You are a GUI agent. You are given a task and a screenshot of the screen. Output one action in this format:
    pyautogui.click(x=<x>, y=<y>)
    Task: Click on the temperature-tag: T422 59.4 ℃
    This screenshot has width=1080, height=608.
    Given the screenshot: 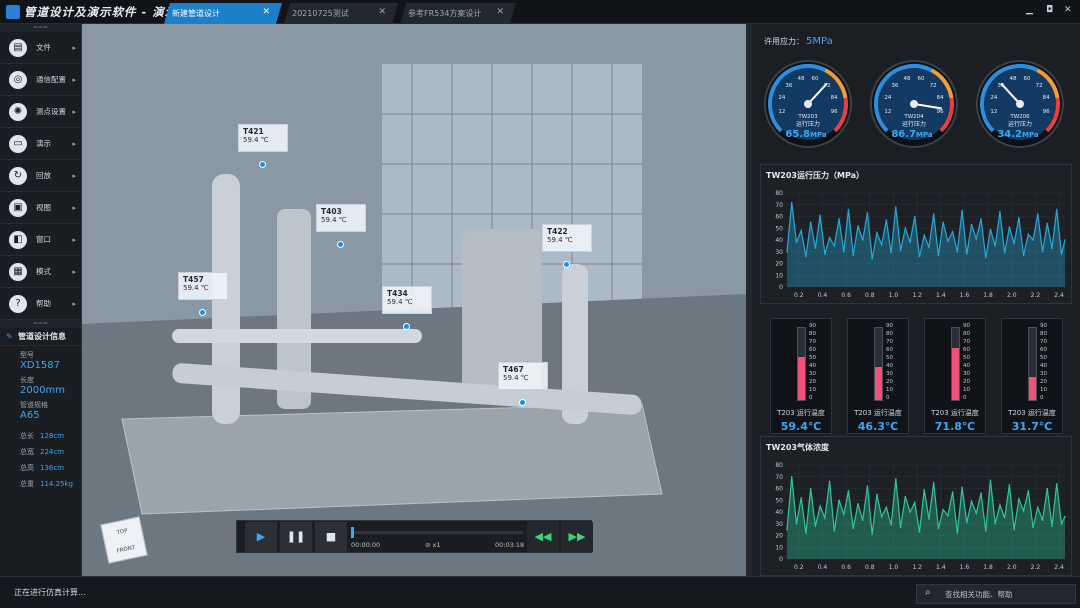 What is the action you would take?
    pyautogui.click(x=567, y=238)
    